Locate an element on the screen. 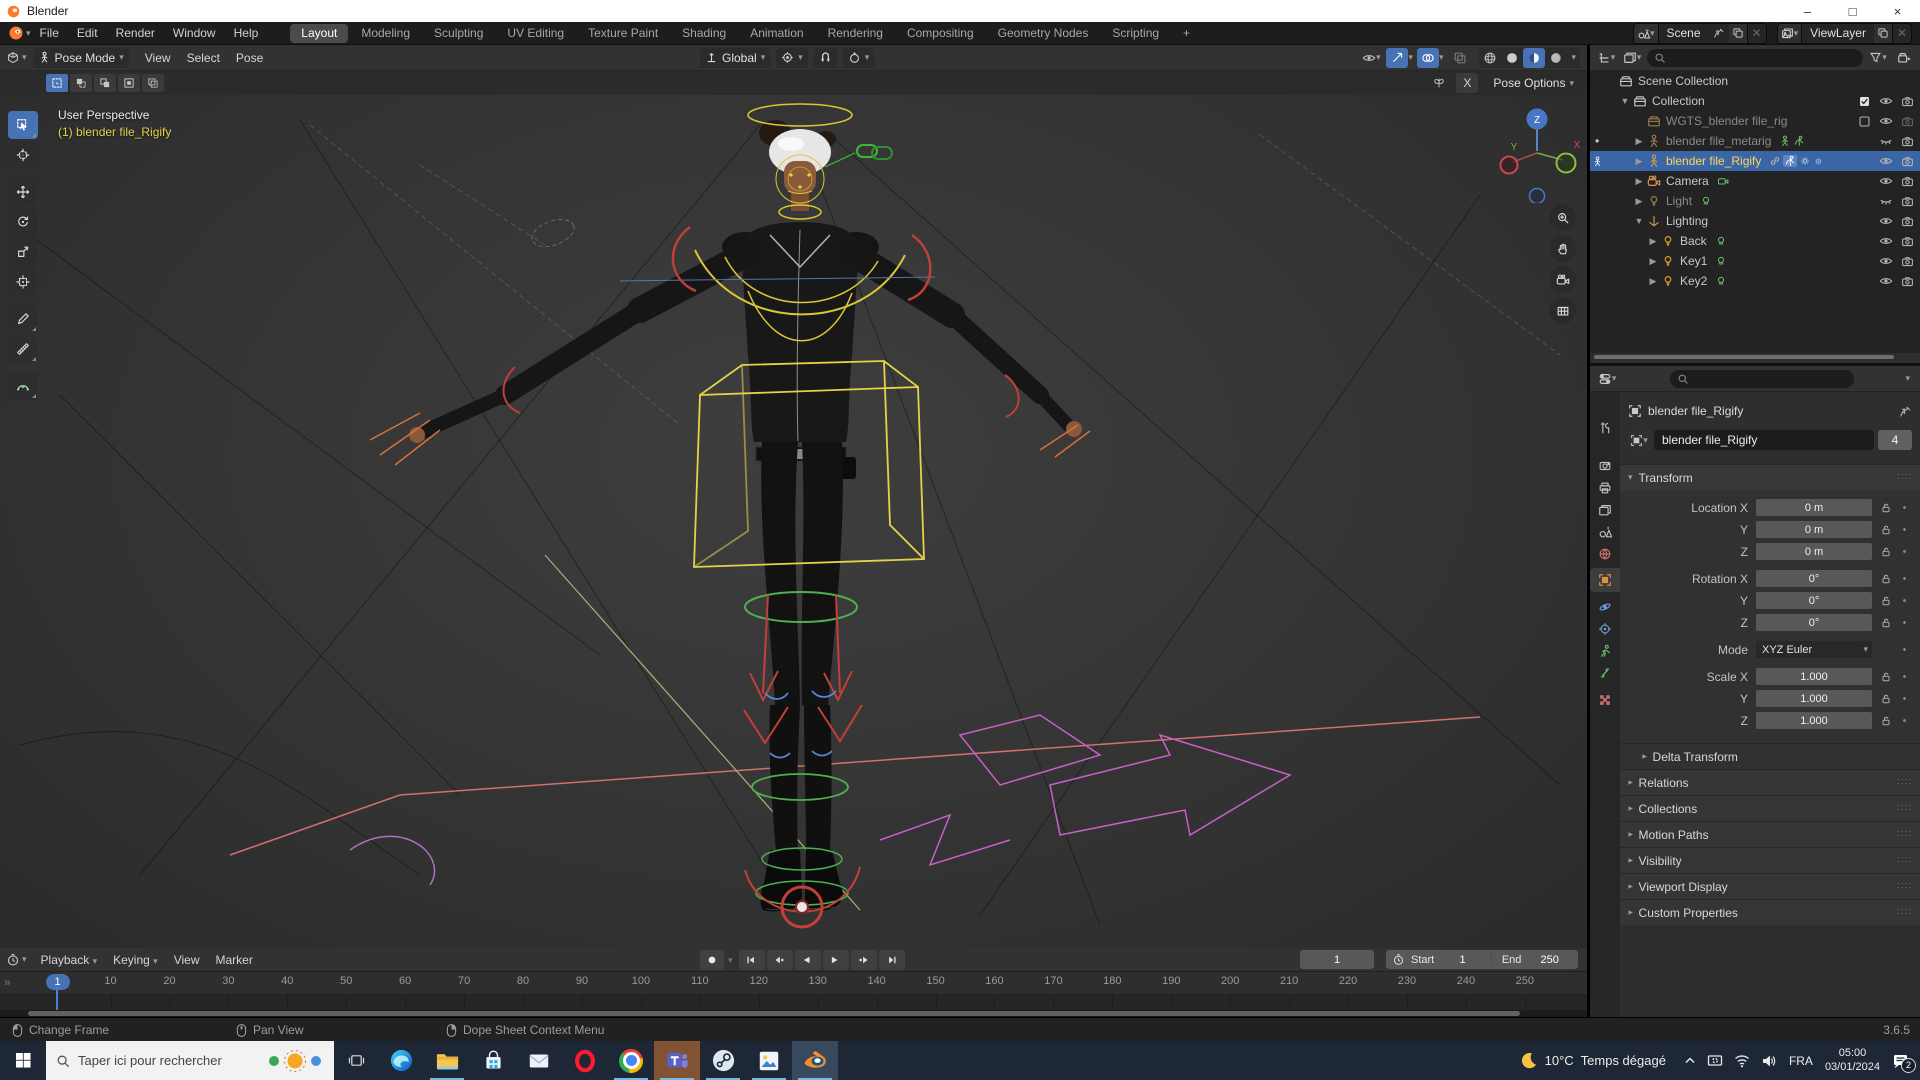  outliner-search-input is located at coordinates (1755, 57).